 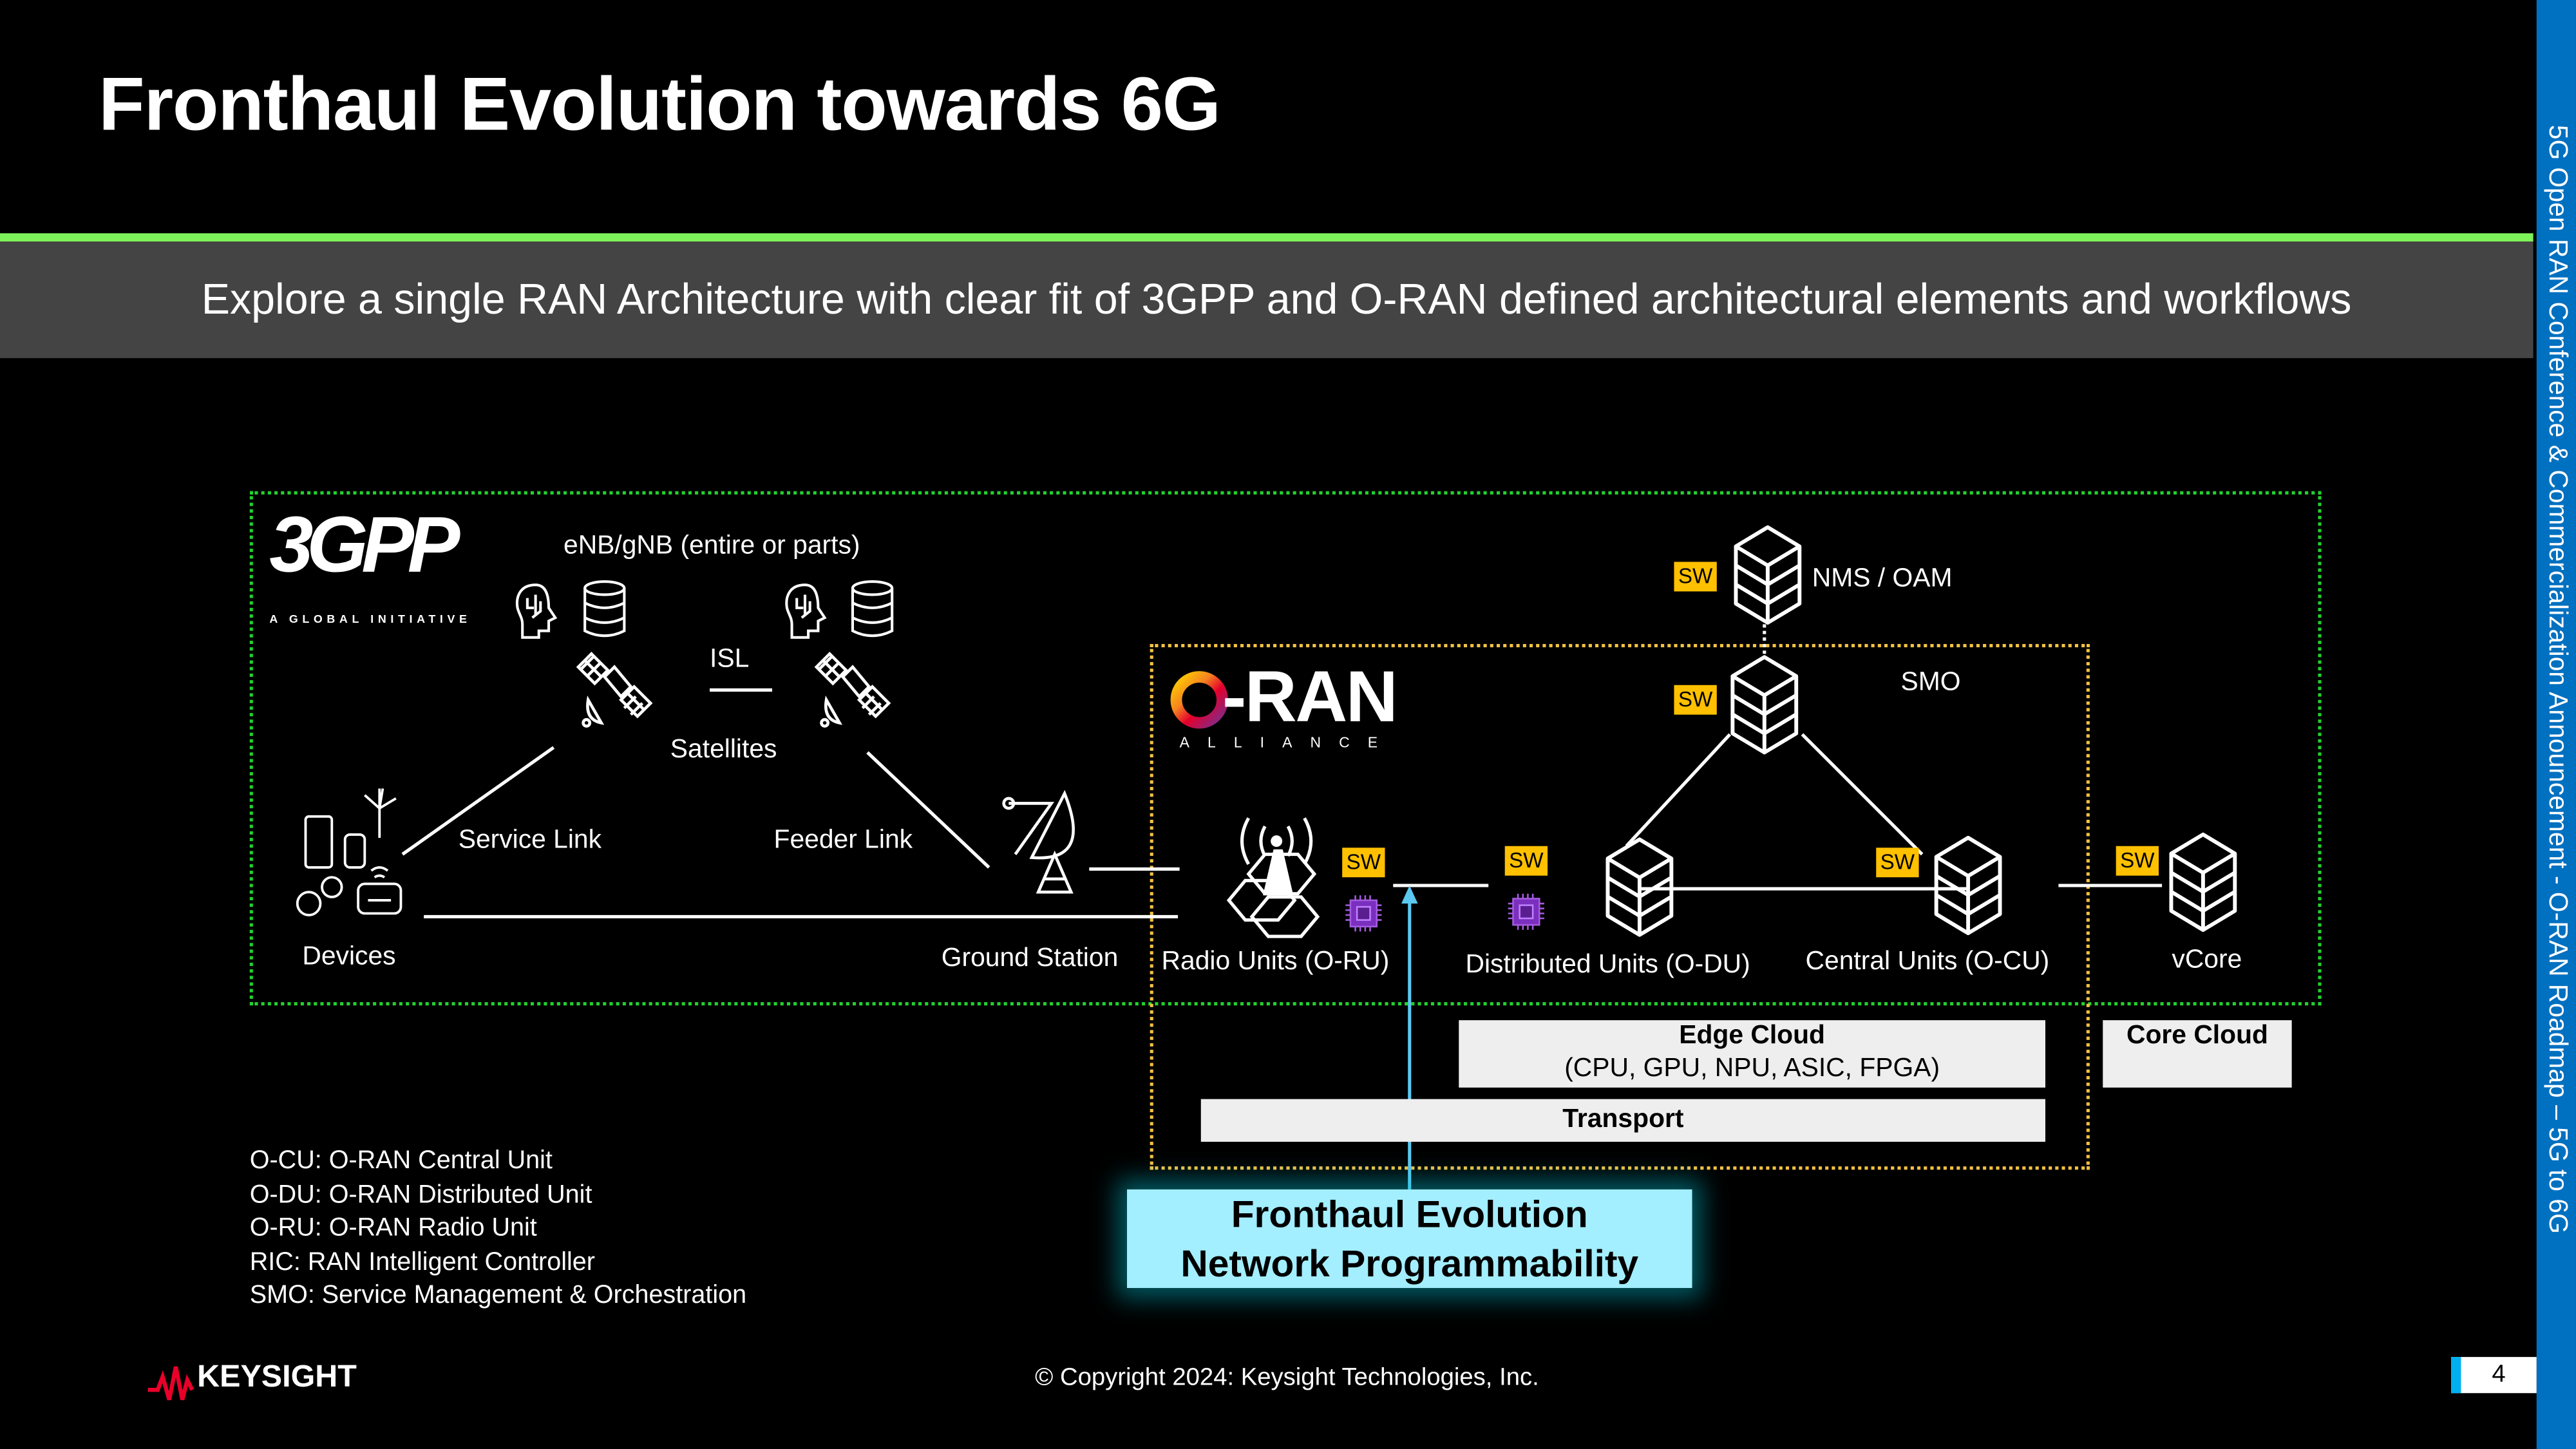 I want to click on legend-item: O-CU: O-RAN Central Unit, so click(x=401, y=1160).